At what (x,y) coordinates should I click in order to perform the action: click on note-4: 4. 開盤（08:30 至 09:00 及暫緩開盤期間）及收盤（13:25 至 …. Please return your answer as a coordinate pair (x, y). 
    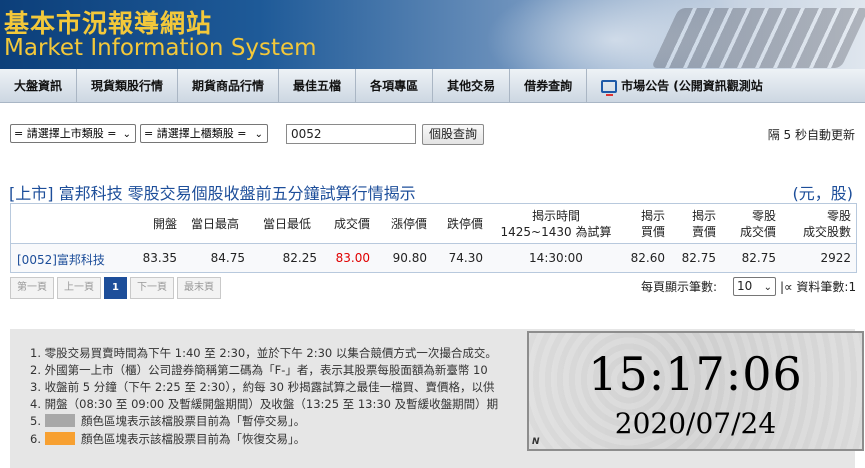
    Looking at the image, I should click on (264, 404).